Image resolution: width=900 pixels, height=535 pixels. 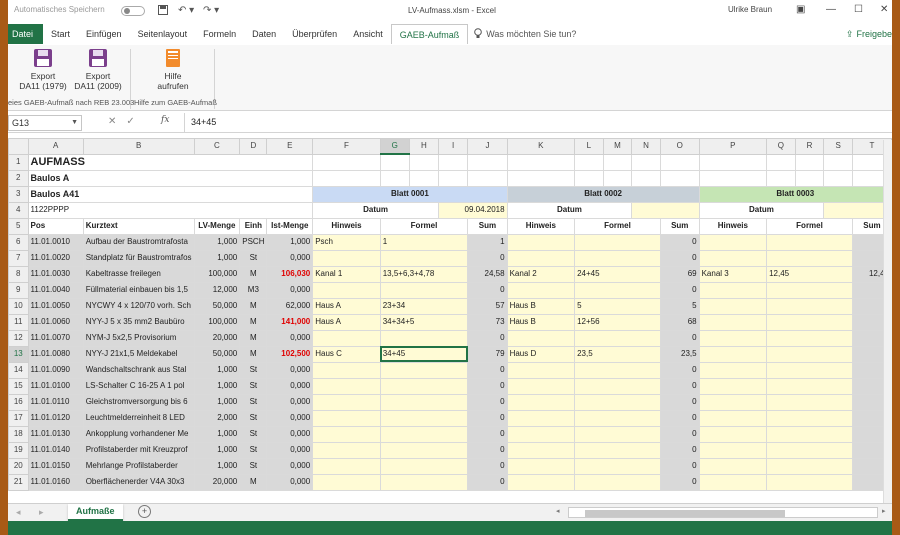 I want to click on cell-s2, so click(x=838, y=178).